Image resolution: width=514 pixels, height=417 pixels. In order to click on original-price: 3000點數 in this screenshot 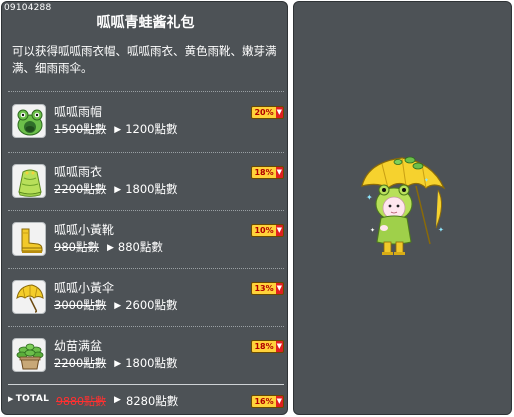, I will do `click(80, 305)`.